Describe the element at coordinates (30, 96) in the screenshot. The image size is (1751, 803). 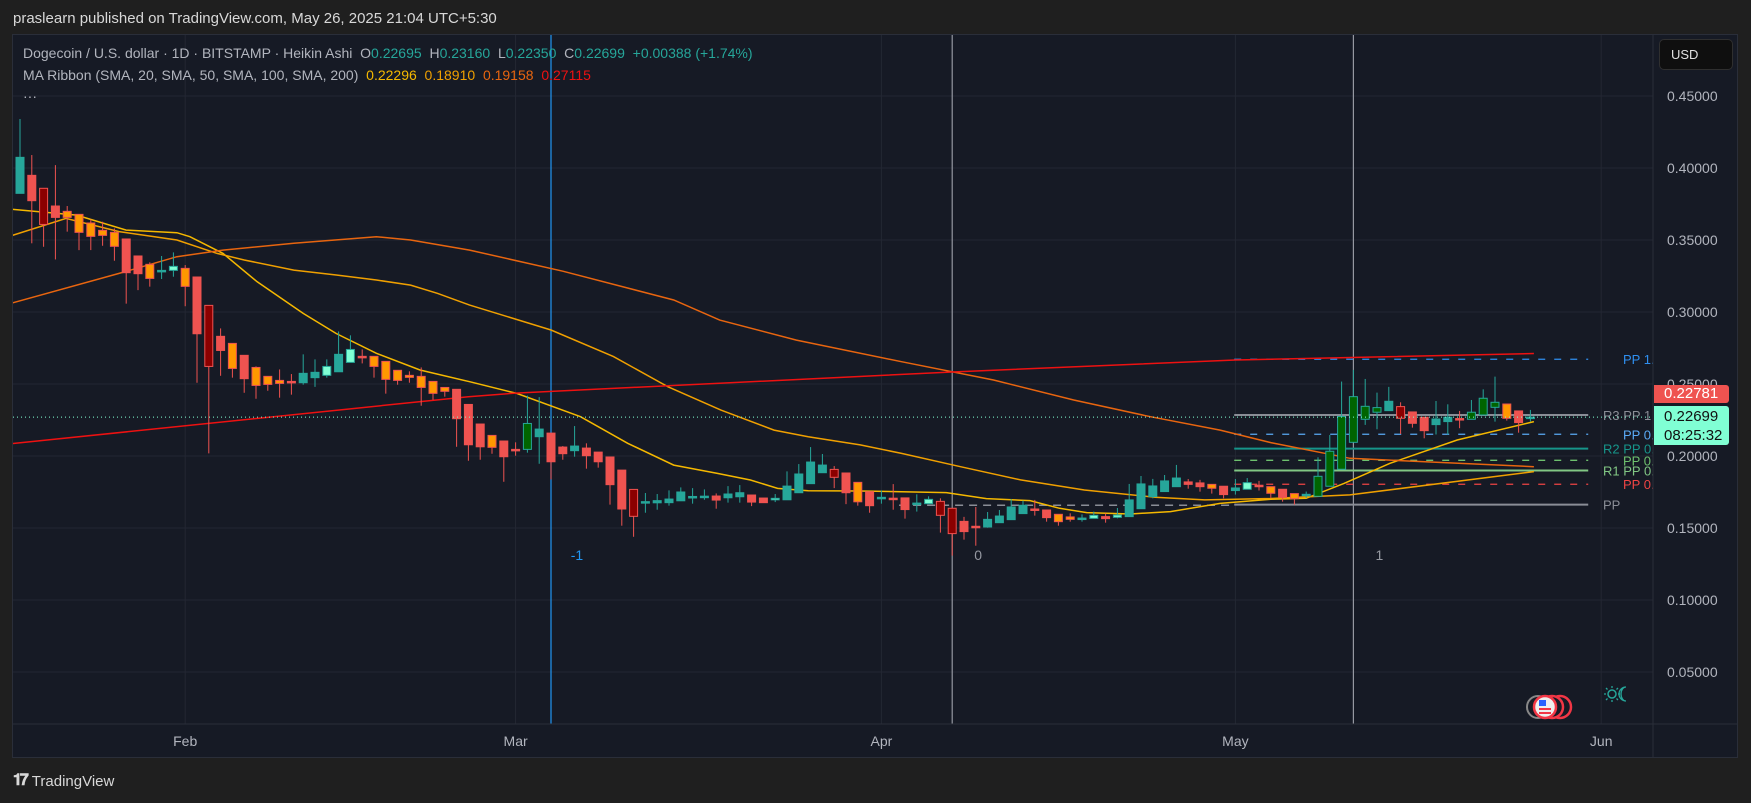
I see `more-indicators-button: ···` at that location.